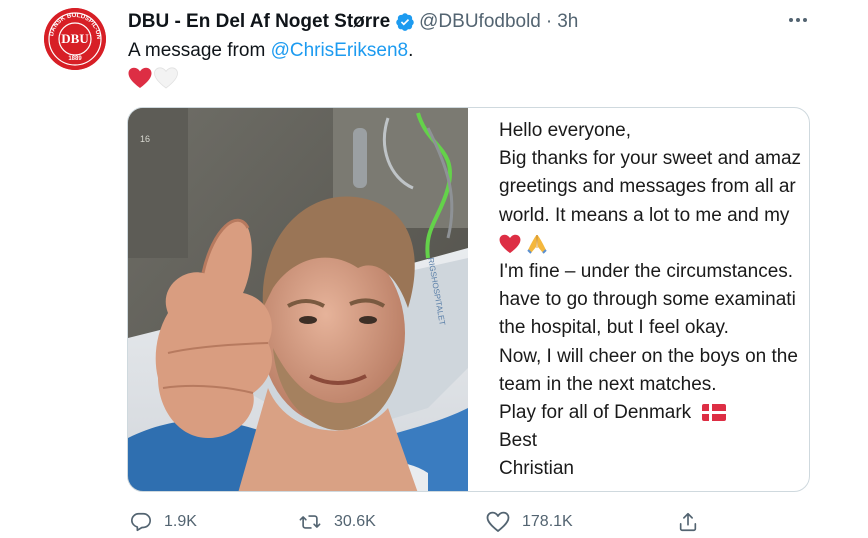 The image size is (868, 538). Describe the element at coordinates (647, 187) in the screenshot. I see `letter-line: greetings and messages from all ar` at that location.